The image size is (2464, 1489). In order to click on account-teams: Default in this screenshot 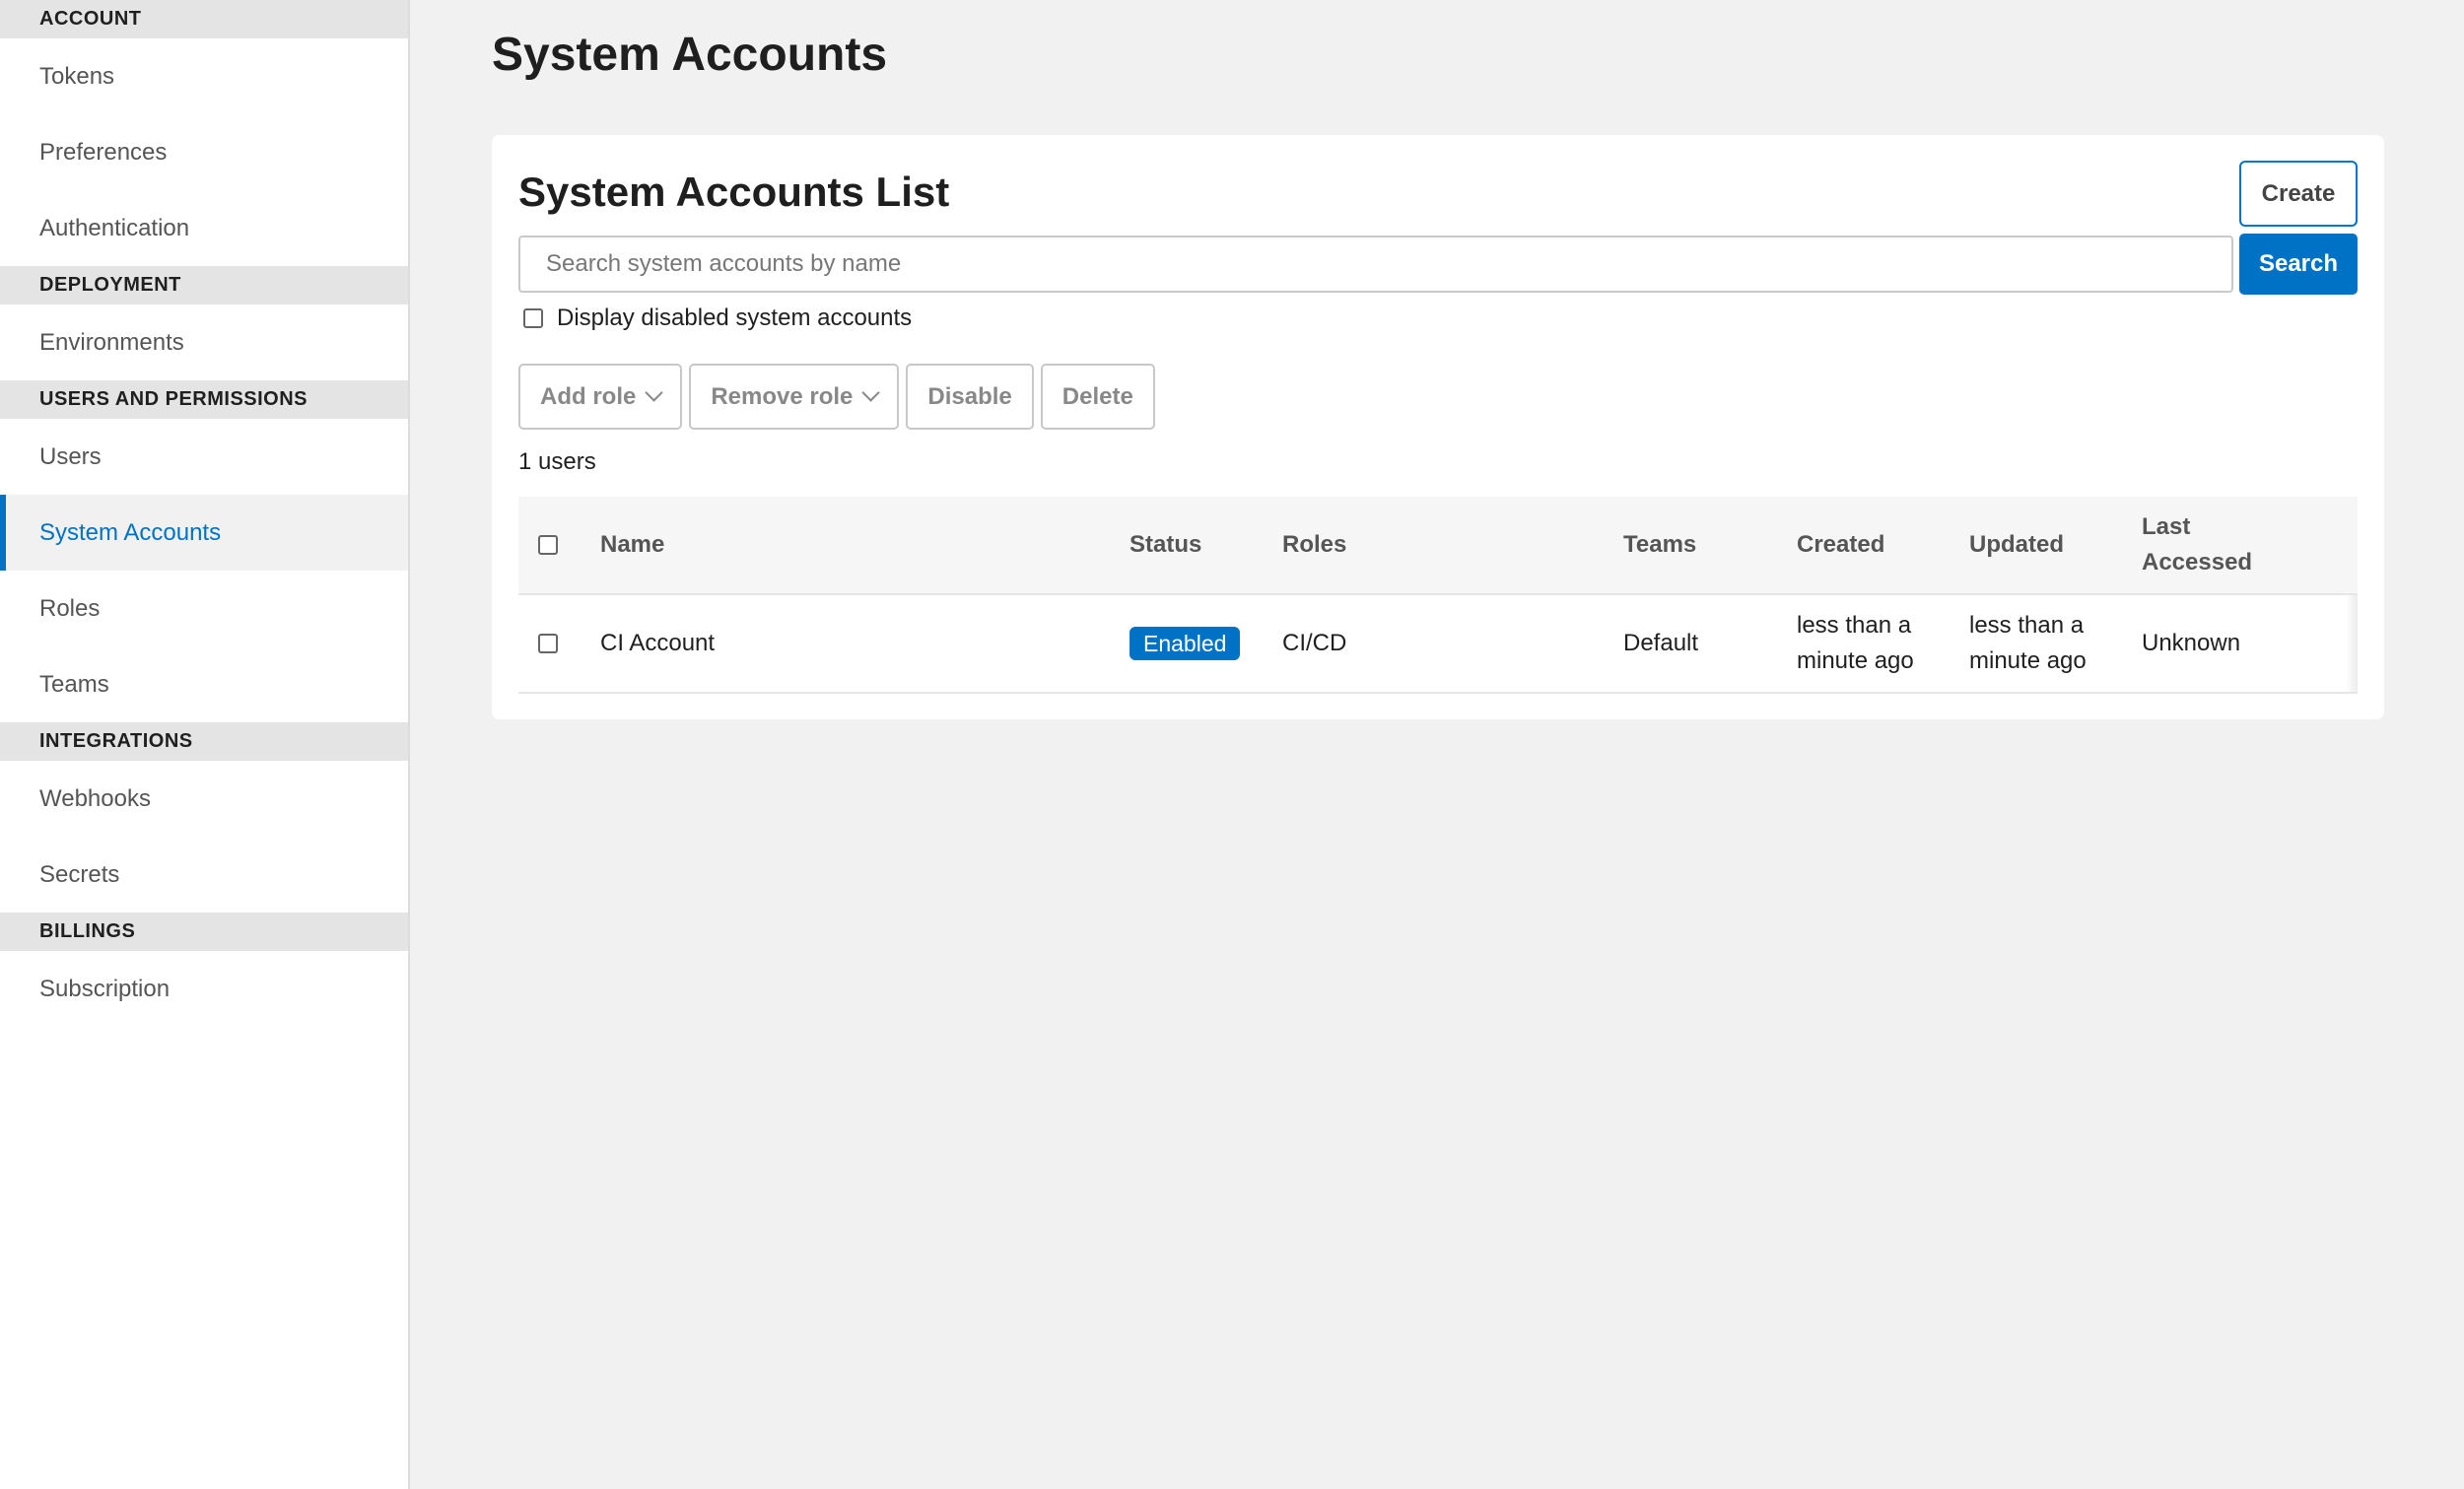, I will do `click(1661, 643)`.